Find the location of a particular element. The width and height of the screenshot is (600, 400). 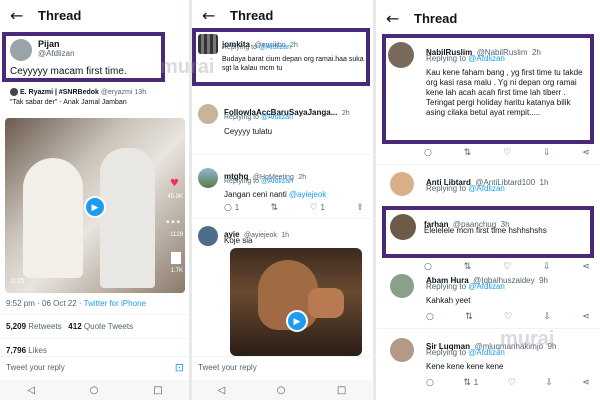

tweet-meta: 9:52 pm · 06 Oct 22 · Twitter for iPhone is located at coordinates (76, 303).